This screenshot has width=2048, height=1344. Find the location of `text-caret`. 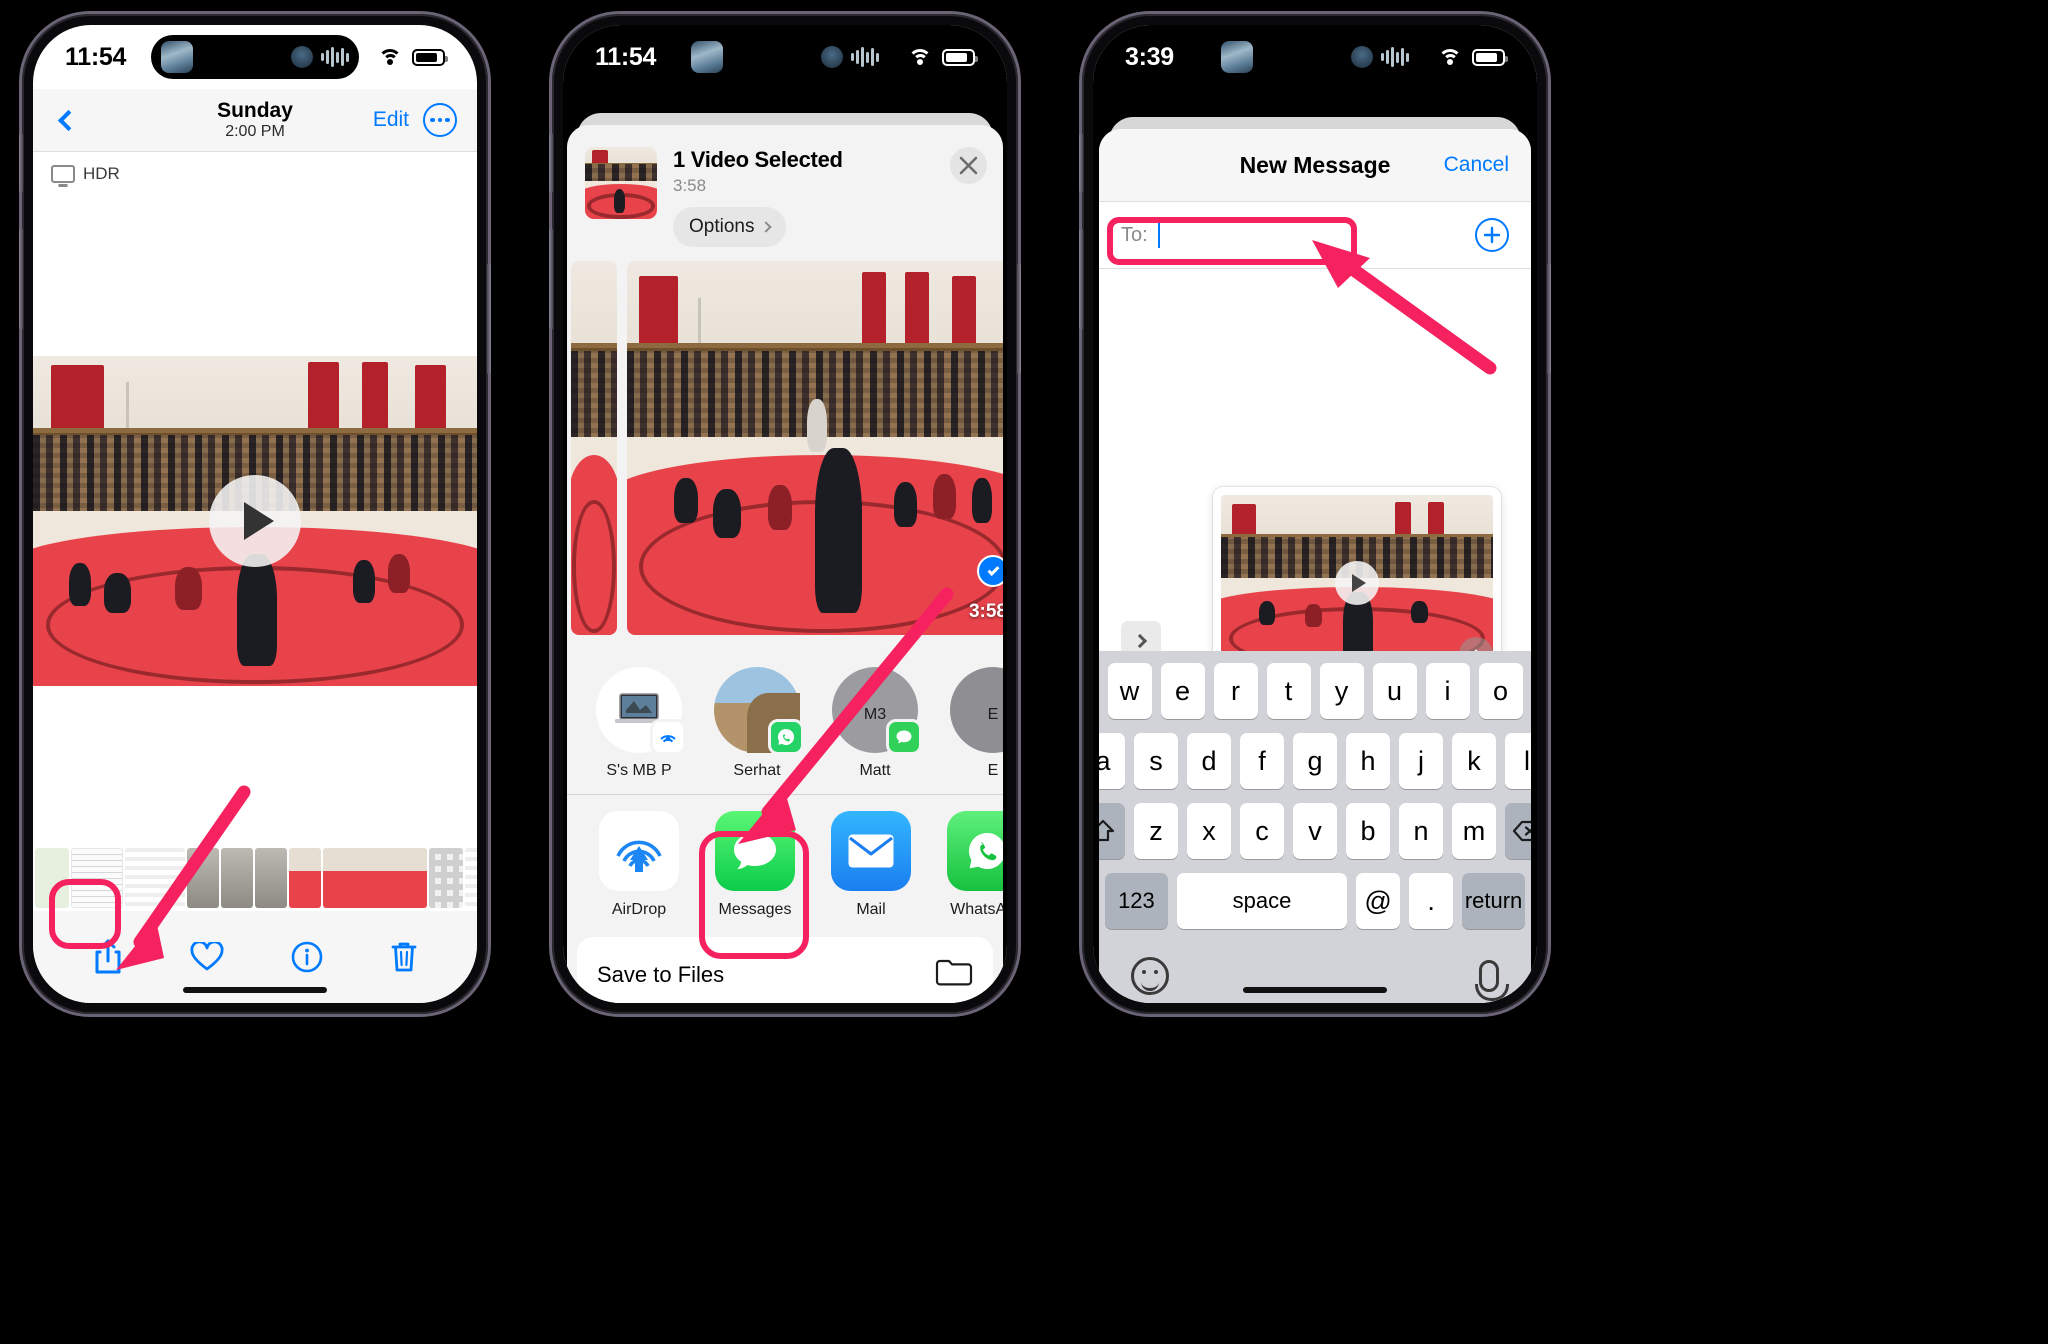

text-caret is located at coordinates (1158, 235).